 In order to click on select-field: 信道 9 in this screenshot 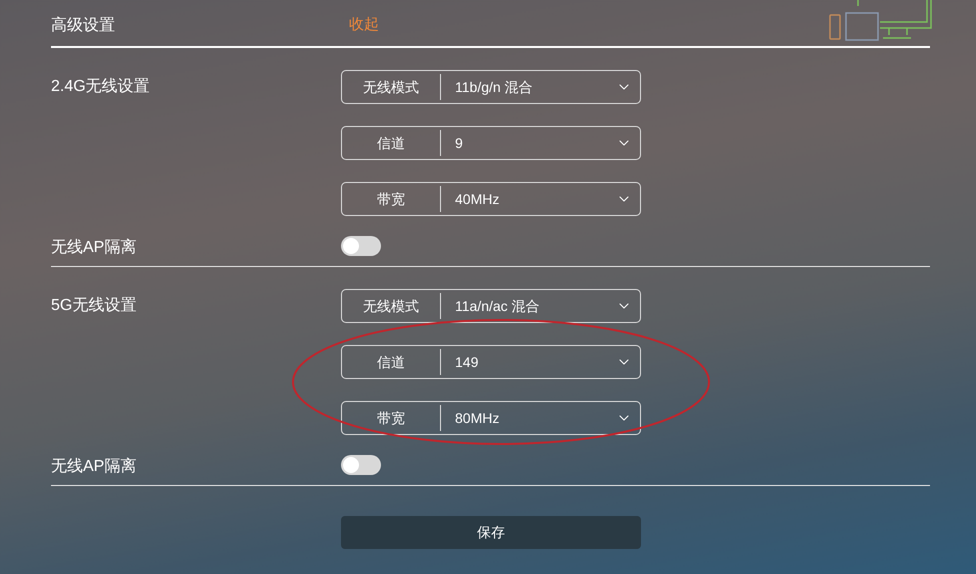, I will do `click(491, 143)`.